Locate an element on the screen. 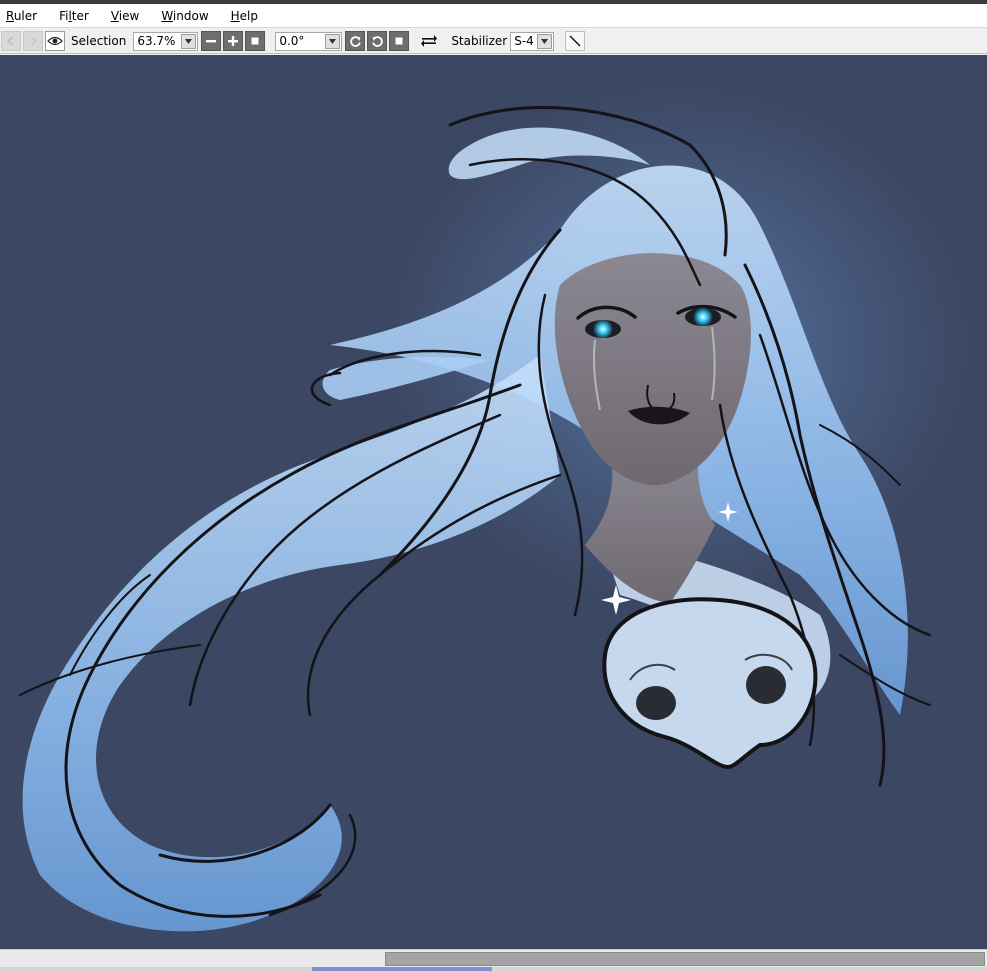 The width and height of the screenshot is (987, 971). rotation-dropdown: 0.0° is located at coordinates (309, 41).